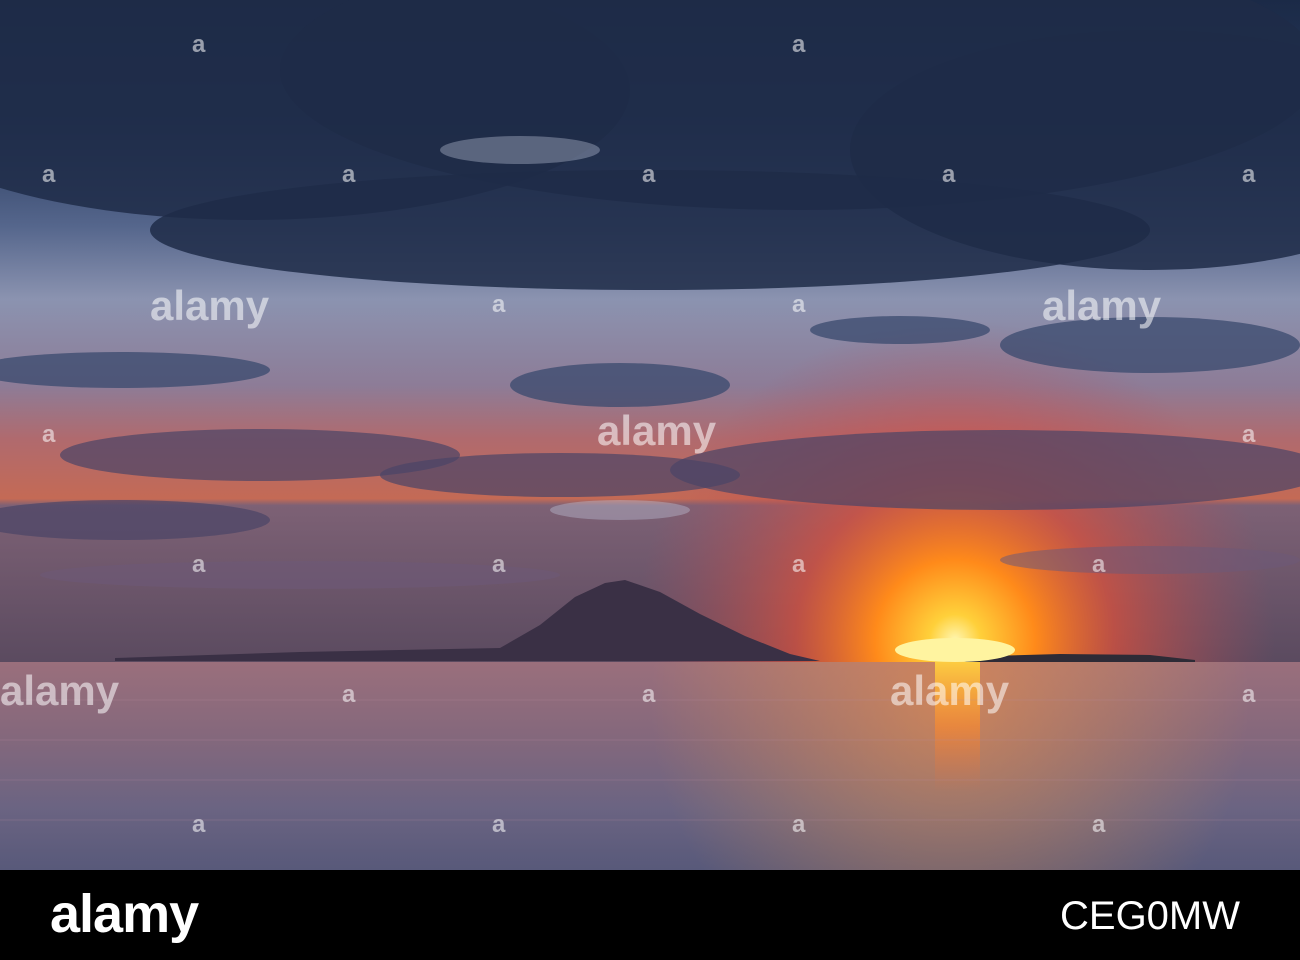  What do you see at coordinates (650, 915) in the screenshot?
I see `footer-bar: alamy CEG0MW` at bounding box center [650, 915].